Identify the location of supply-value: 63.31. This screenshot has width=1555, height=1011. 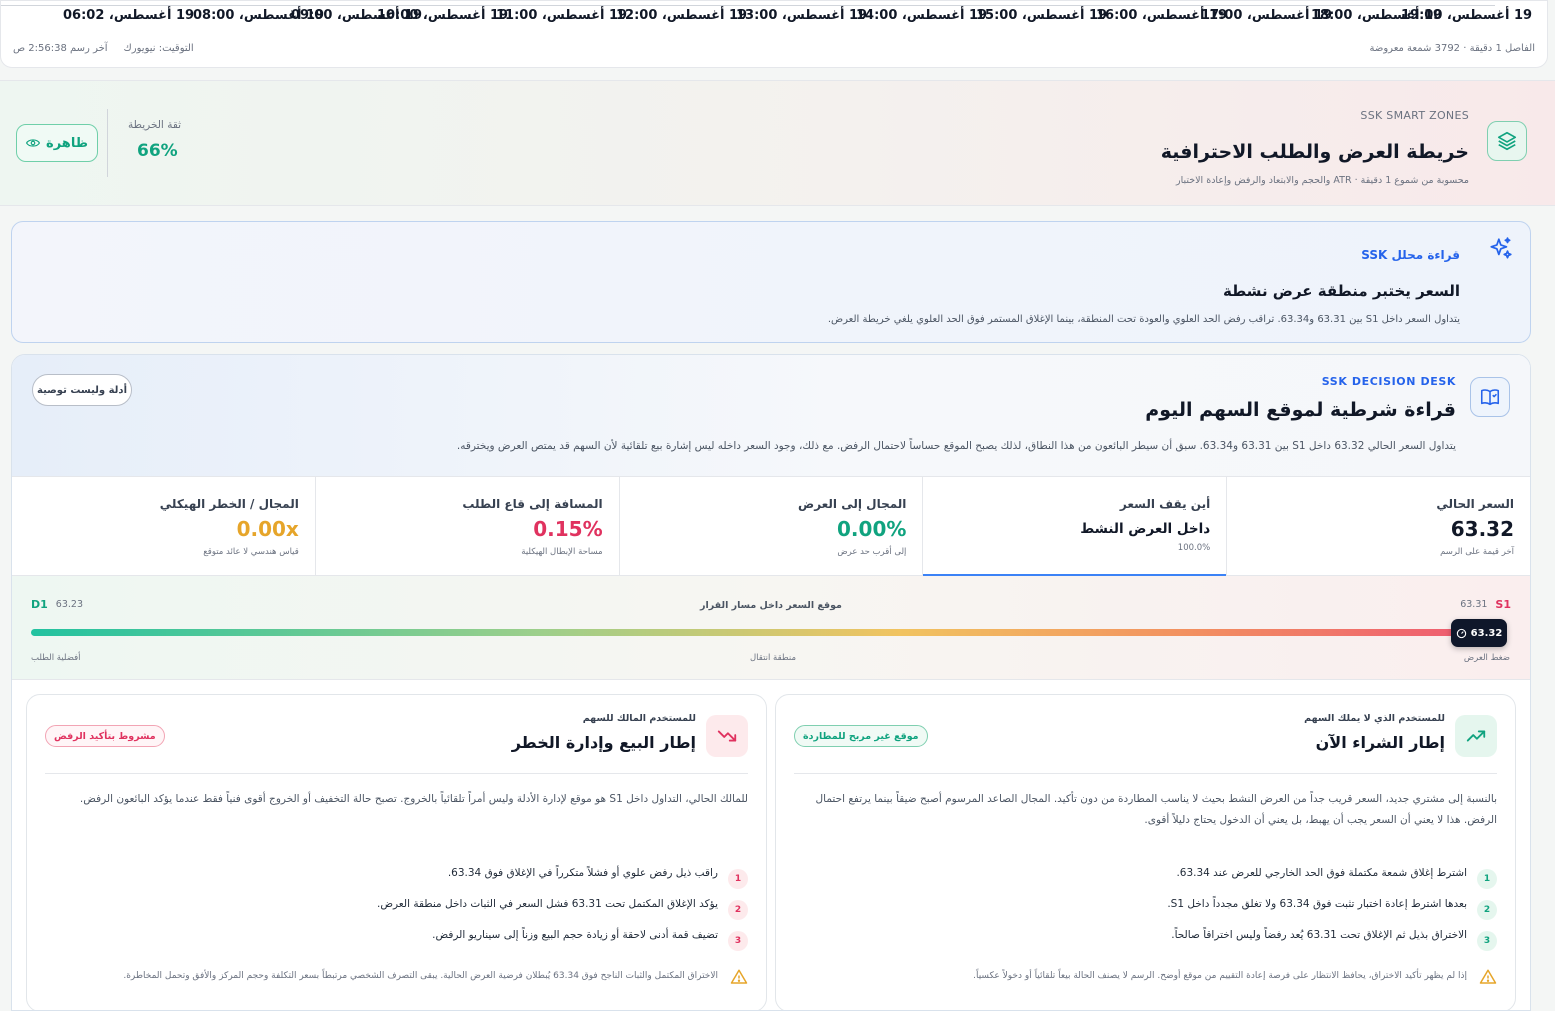
(1474, 604).